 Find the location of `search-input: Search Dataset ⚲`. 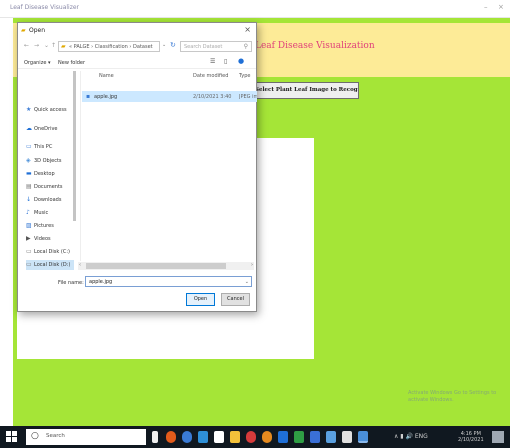

search-input: Search Dataset ⚲ is located at coordinates (216, 46).